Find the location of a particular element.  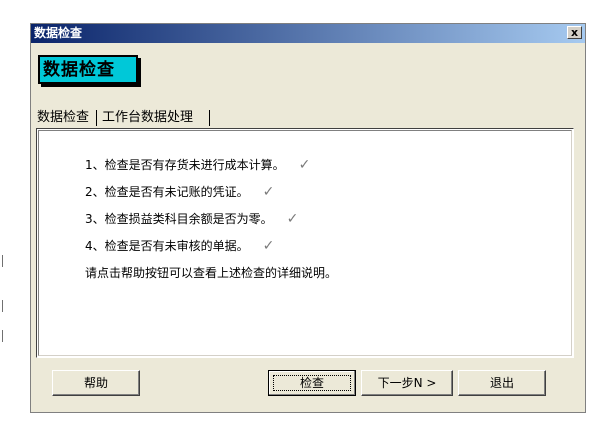

tab-data-check: 数据检查 is located at coordinates (64, 118).